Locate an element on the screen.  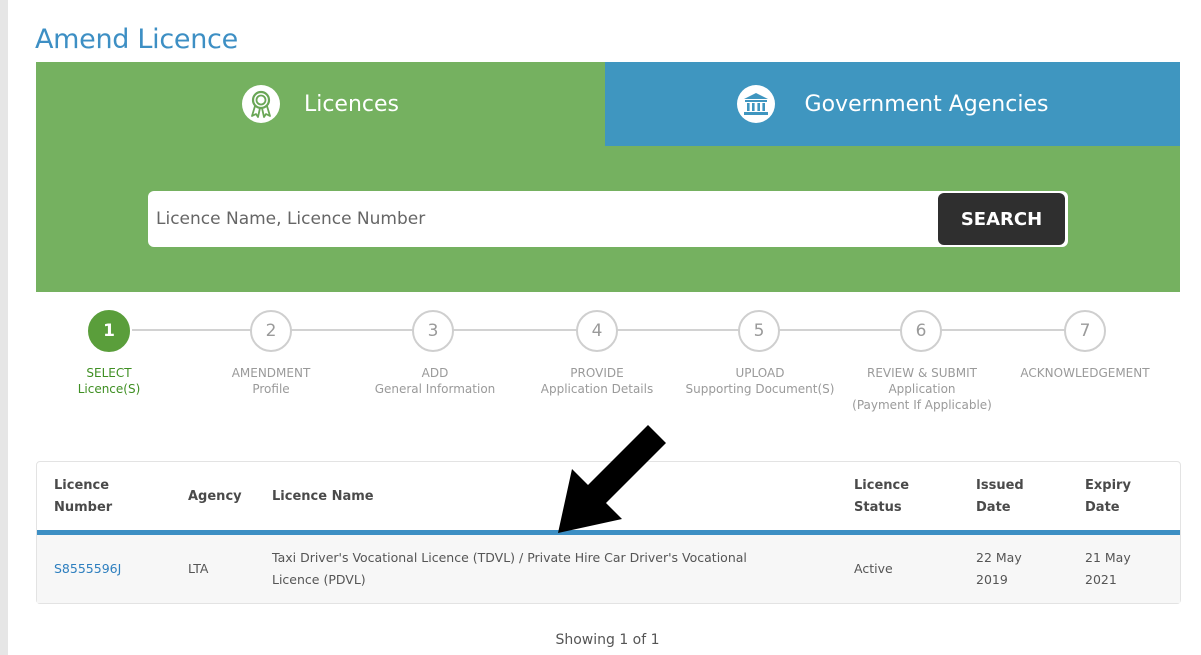
tab-licences: Licences is located at coordinates (320, 104).